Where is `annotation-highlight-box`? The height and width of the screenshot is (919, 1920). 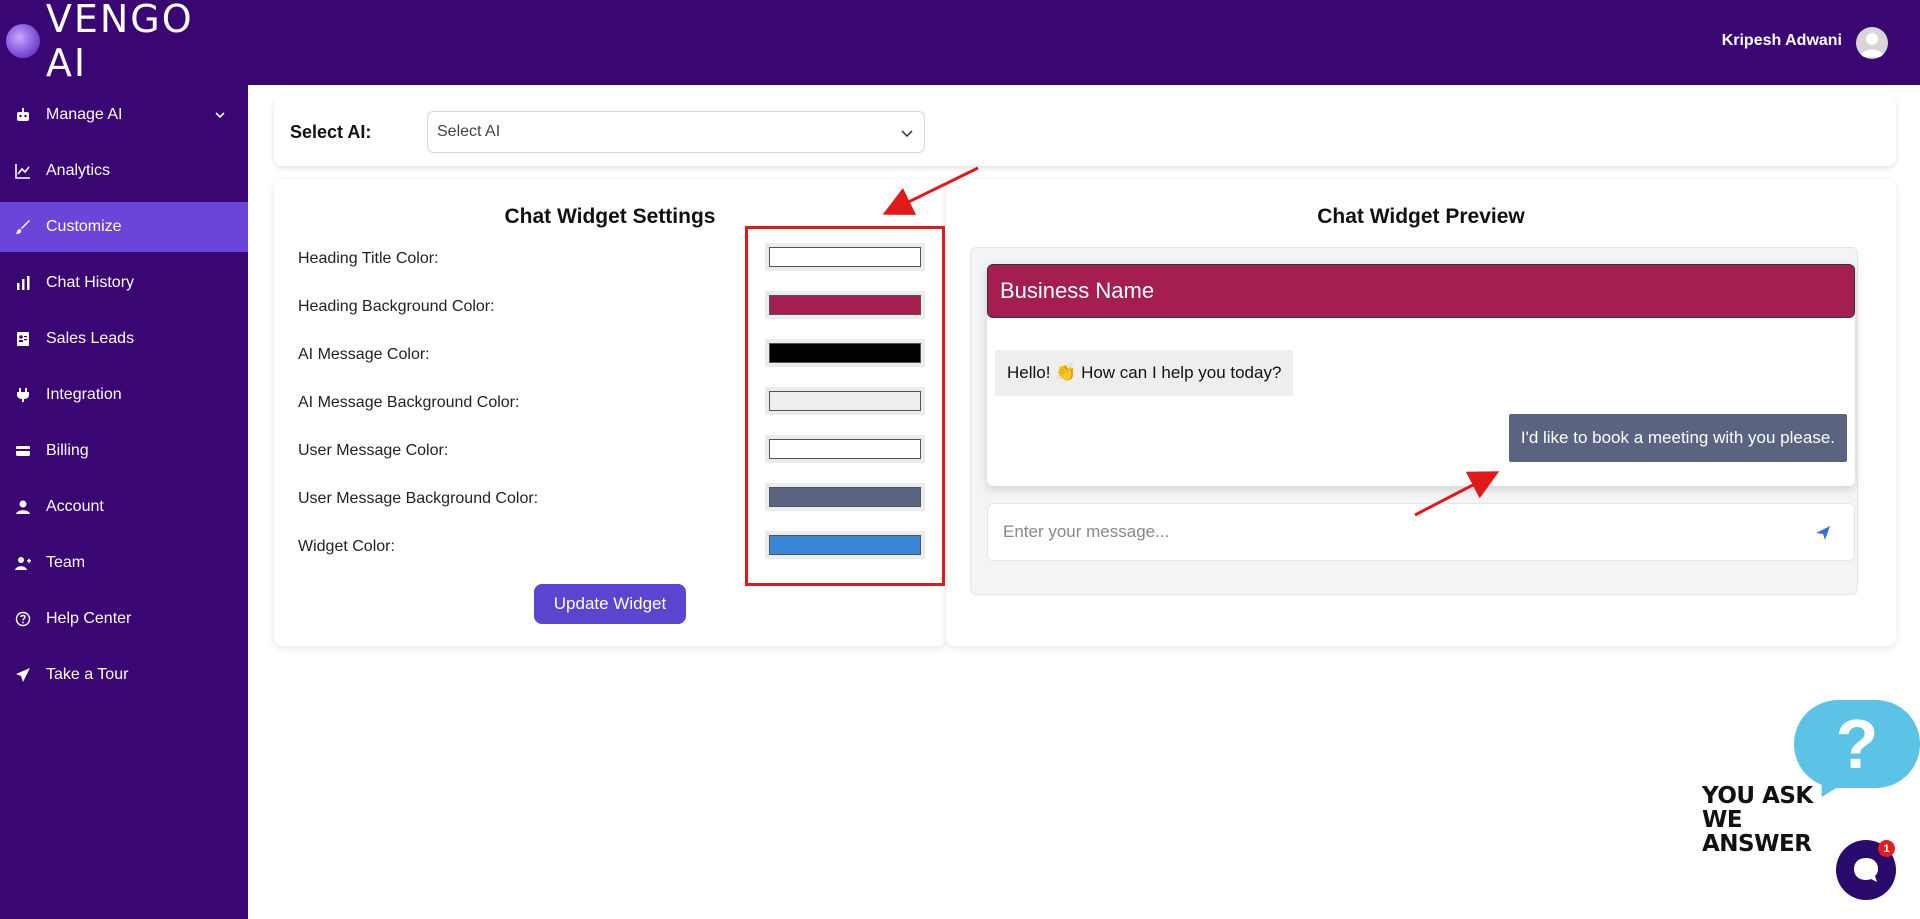
annotation-highlight-box is located at coordinates (845, 406).